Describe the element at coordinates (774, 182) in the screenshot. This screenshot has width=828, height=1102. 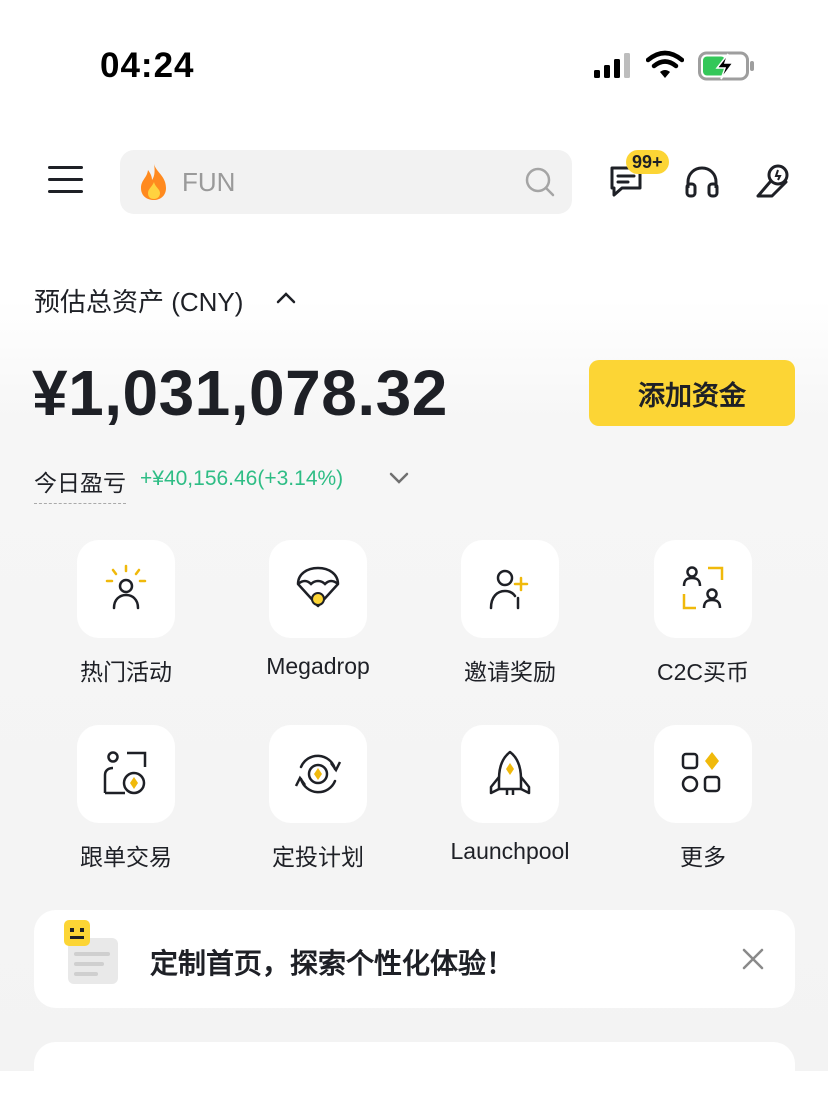
I see `profile-icon` at that location.